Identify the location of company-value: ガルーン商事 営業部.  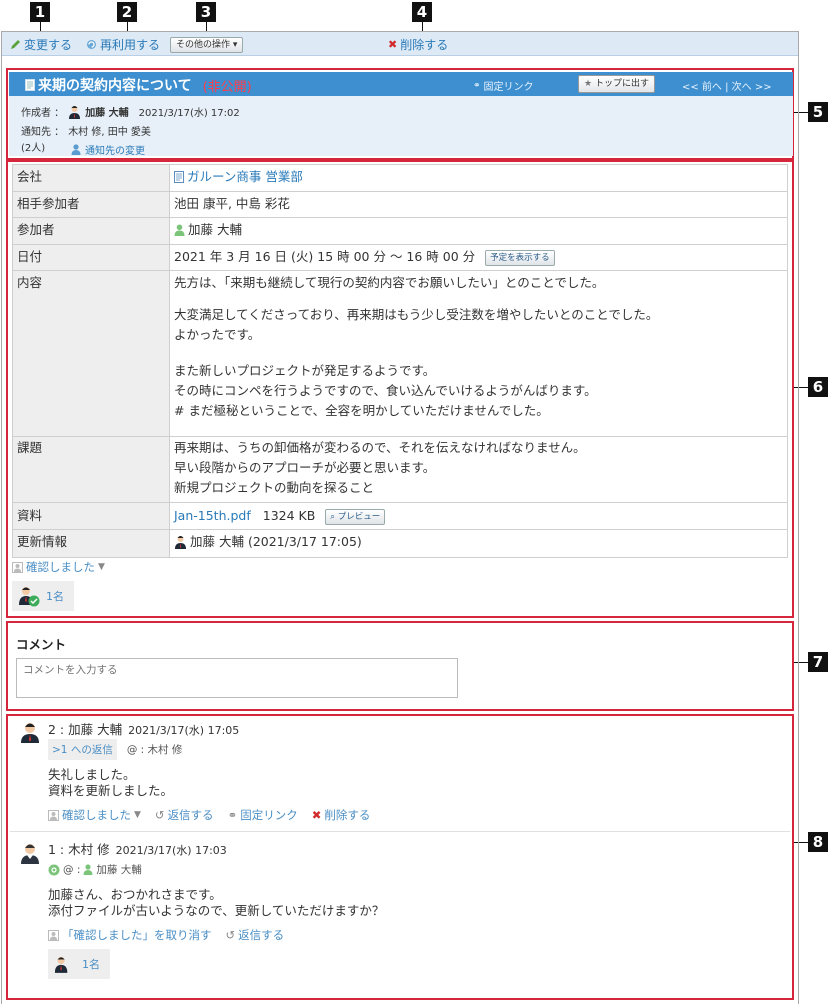
(245, 176).